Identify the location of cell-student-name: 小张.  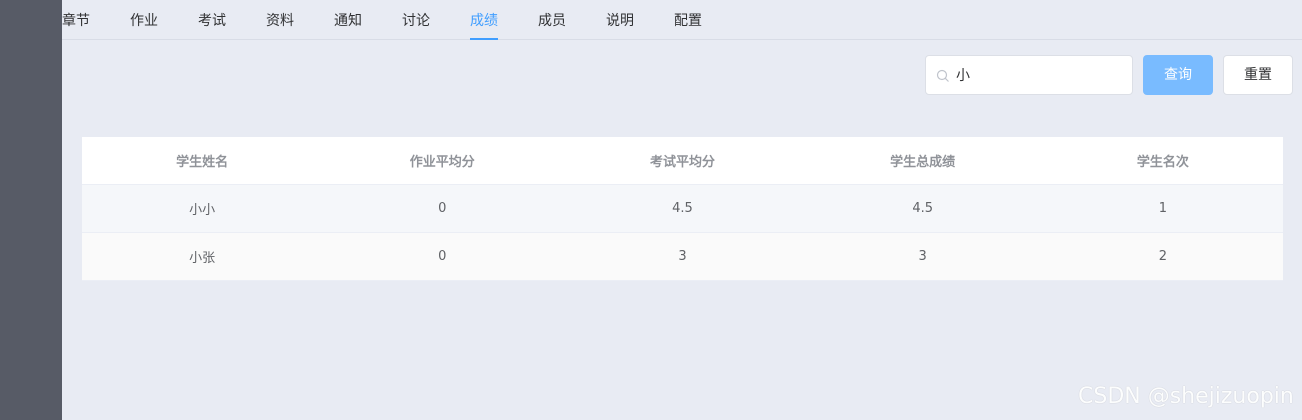
(202, 258).